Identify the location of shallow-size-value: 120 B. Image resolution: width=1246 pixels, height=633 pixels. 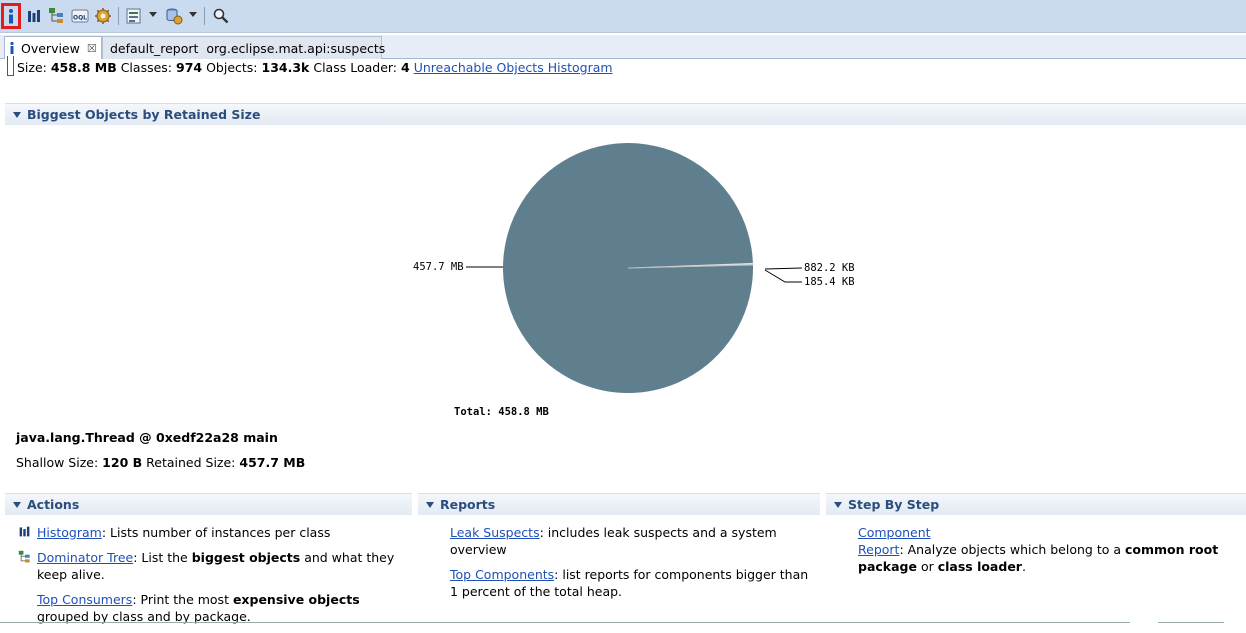
(122, 462).